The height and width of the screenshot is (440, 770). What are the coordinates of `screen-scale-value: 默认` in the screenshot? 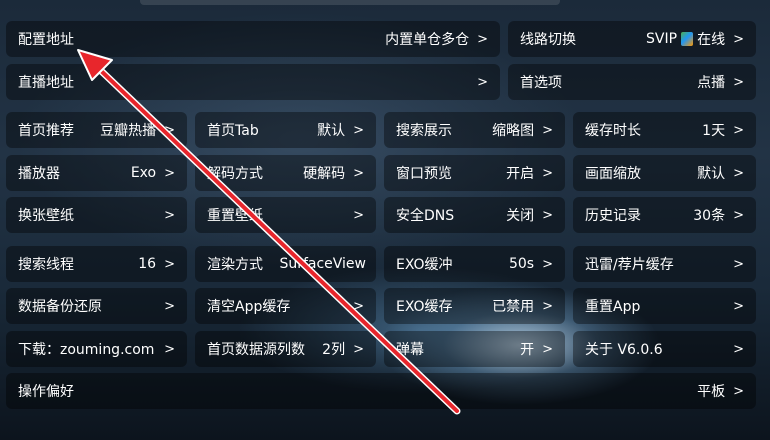 It's located at (711, 174).